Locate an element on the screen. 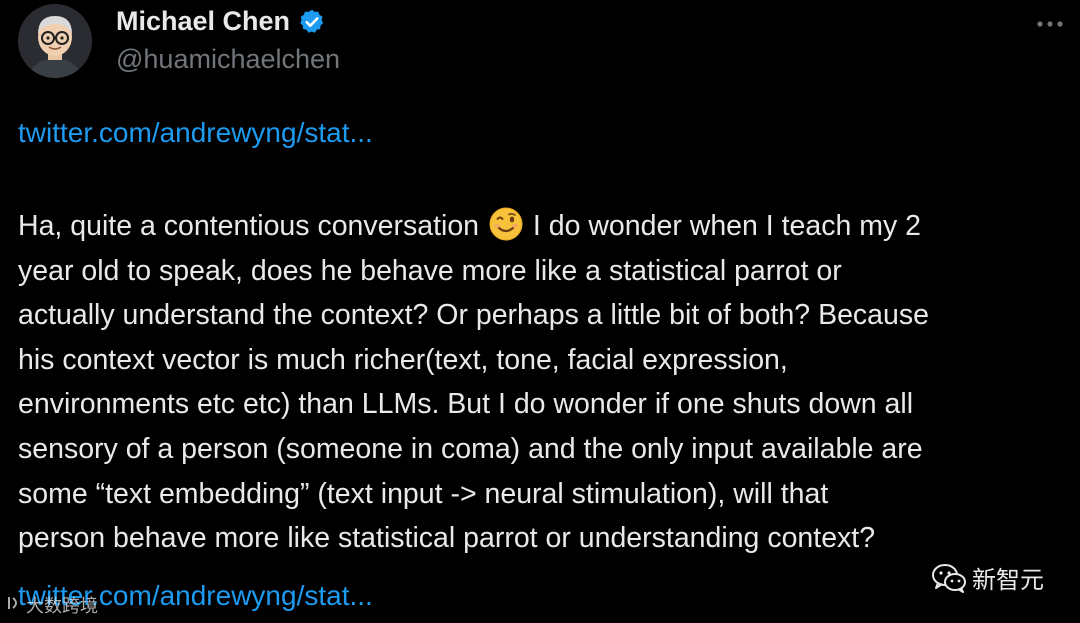  author-display-name: Michael Chen is located at coordinates (203, 21).